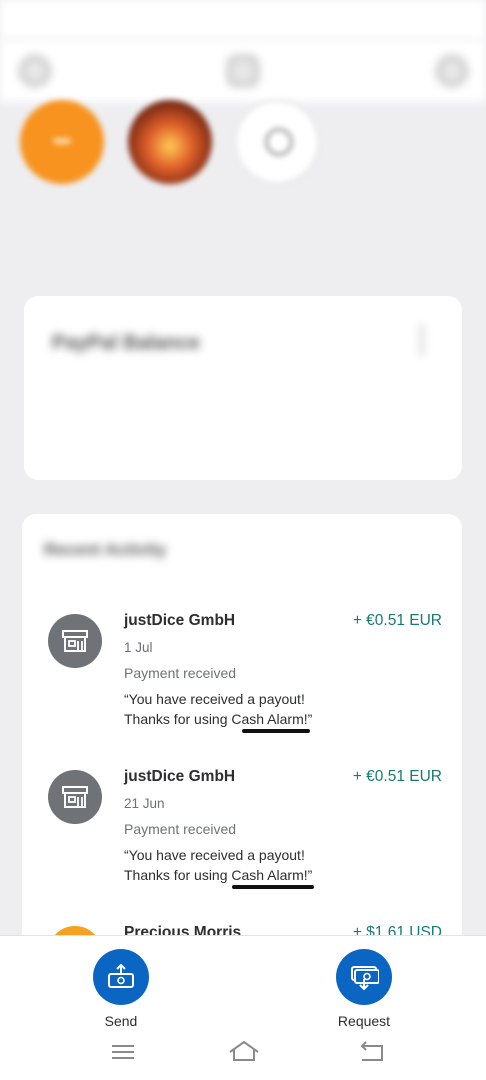 This screenshot has height=1080, width=486. Describe the element at coordinates (452, 71) in the screenshot. I see `settings-icon` at that location.